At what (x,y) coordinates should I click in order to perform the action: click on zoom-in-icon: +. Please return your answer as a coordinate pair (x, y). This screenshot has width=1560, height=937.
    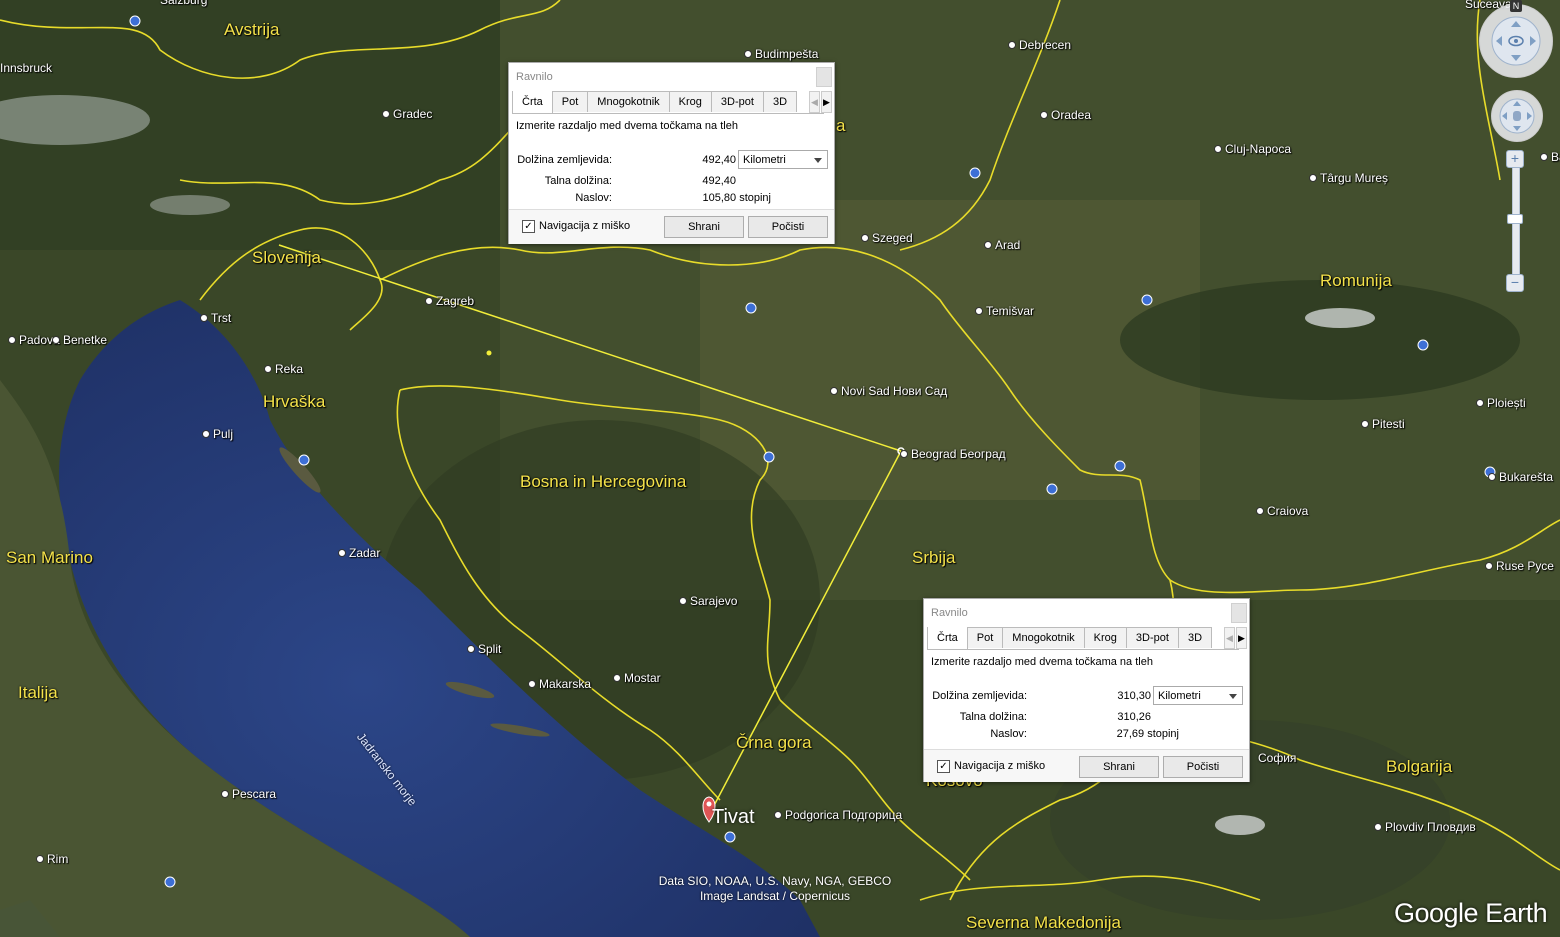
    Looking at the image, I should click on (1515, 159).